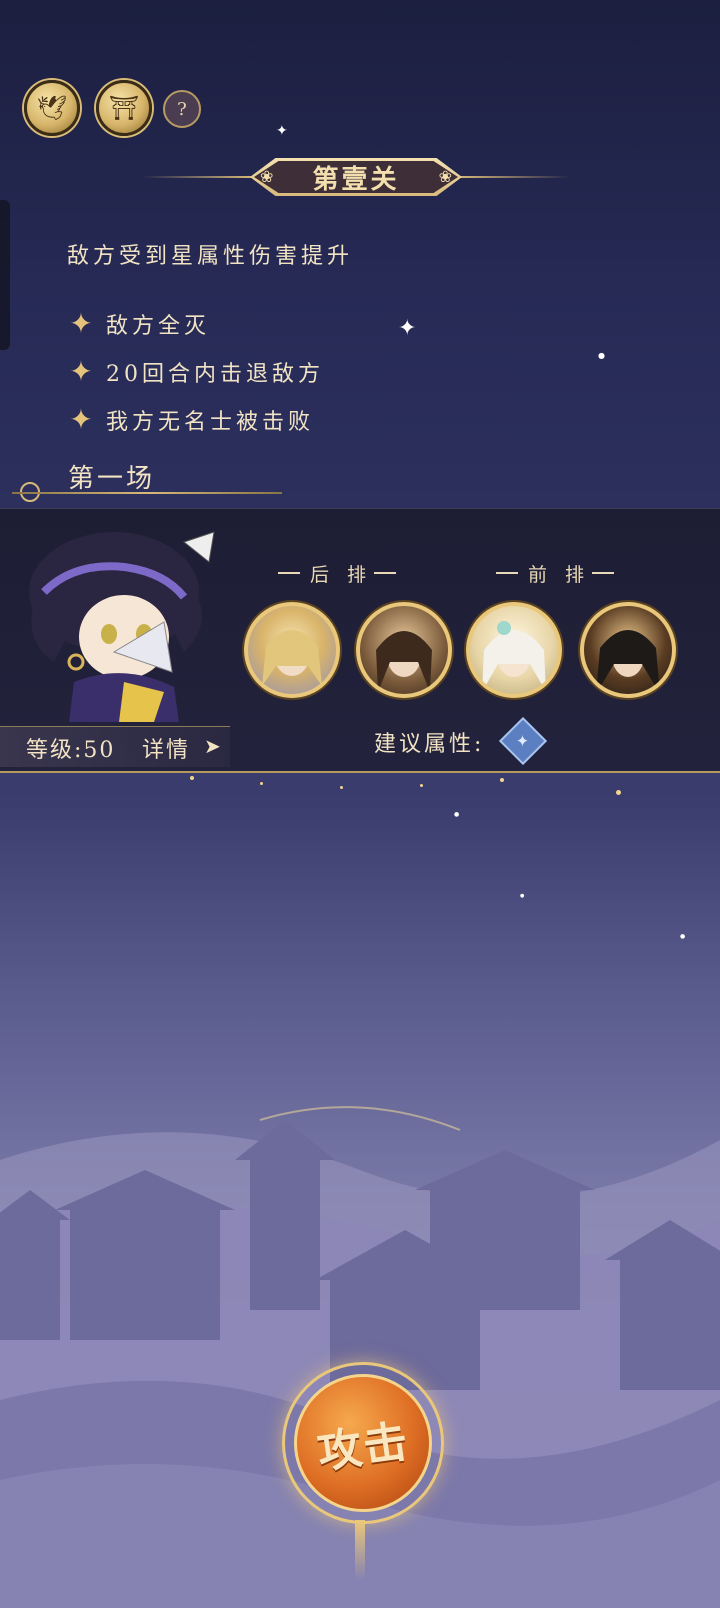 The height and width of the screenshot is (1608, 720). I want to click on bird-emblem-button: 🕊, so click(52, 108).